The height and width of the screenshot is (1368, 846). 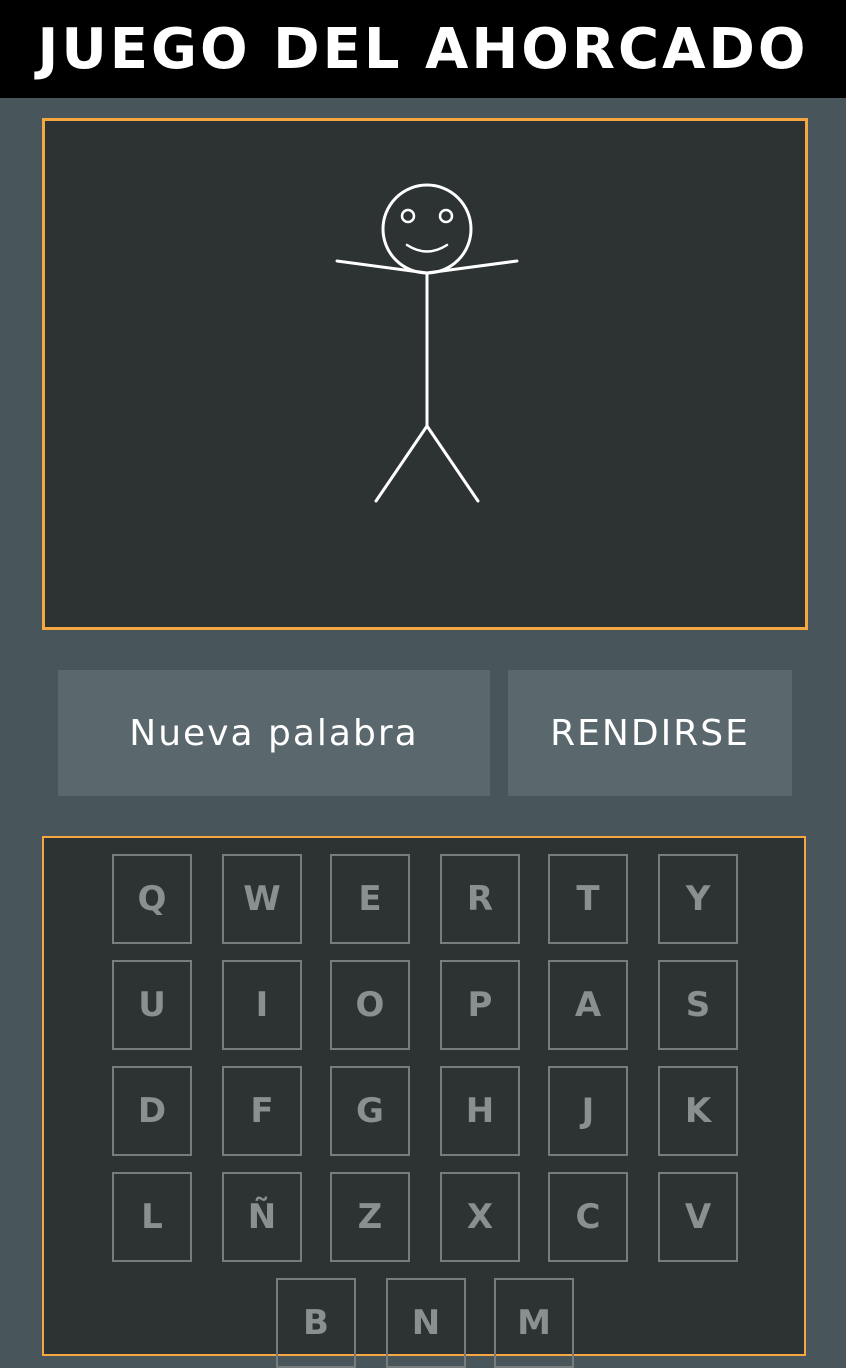 I want to click on letter-key: J, so click(x=588, y=1111).